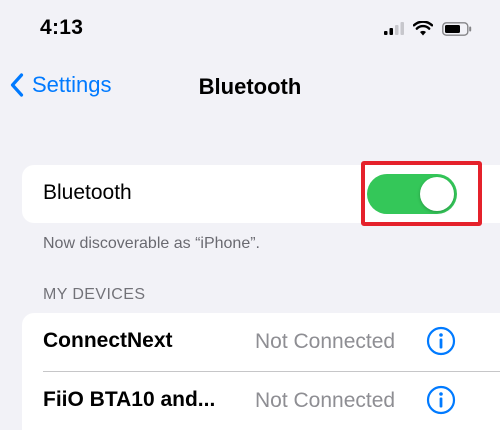 This screenshot has width=500, height=430. I want to click on battery-icon, so click(457, 28).